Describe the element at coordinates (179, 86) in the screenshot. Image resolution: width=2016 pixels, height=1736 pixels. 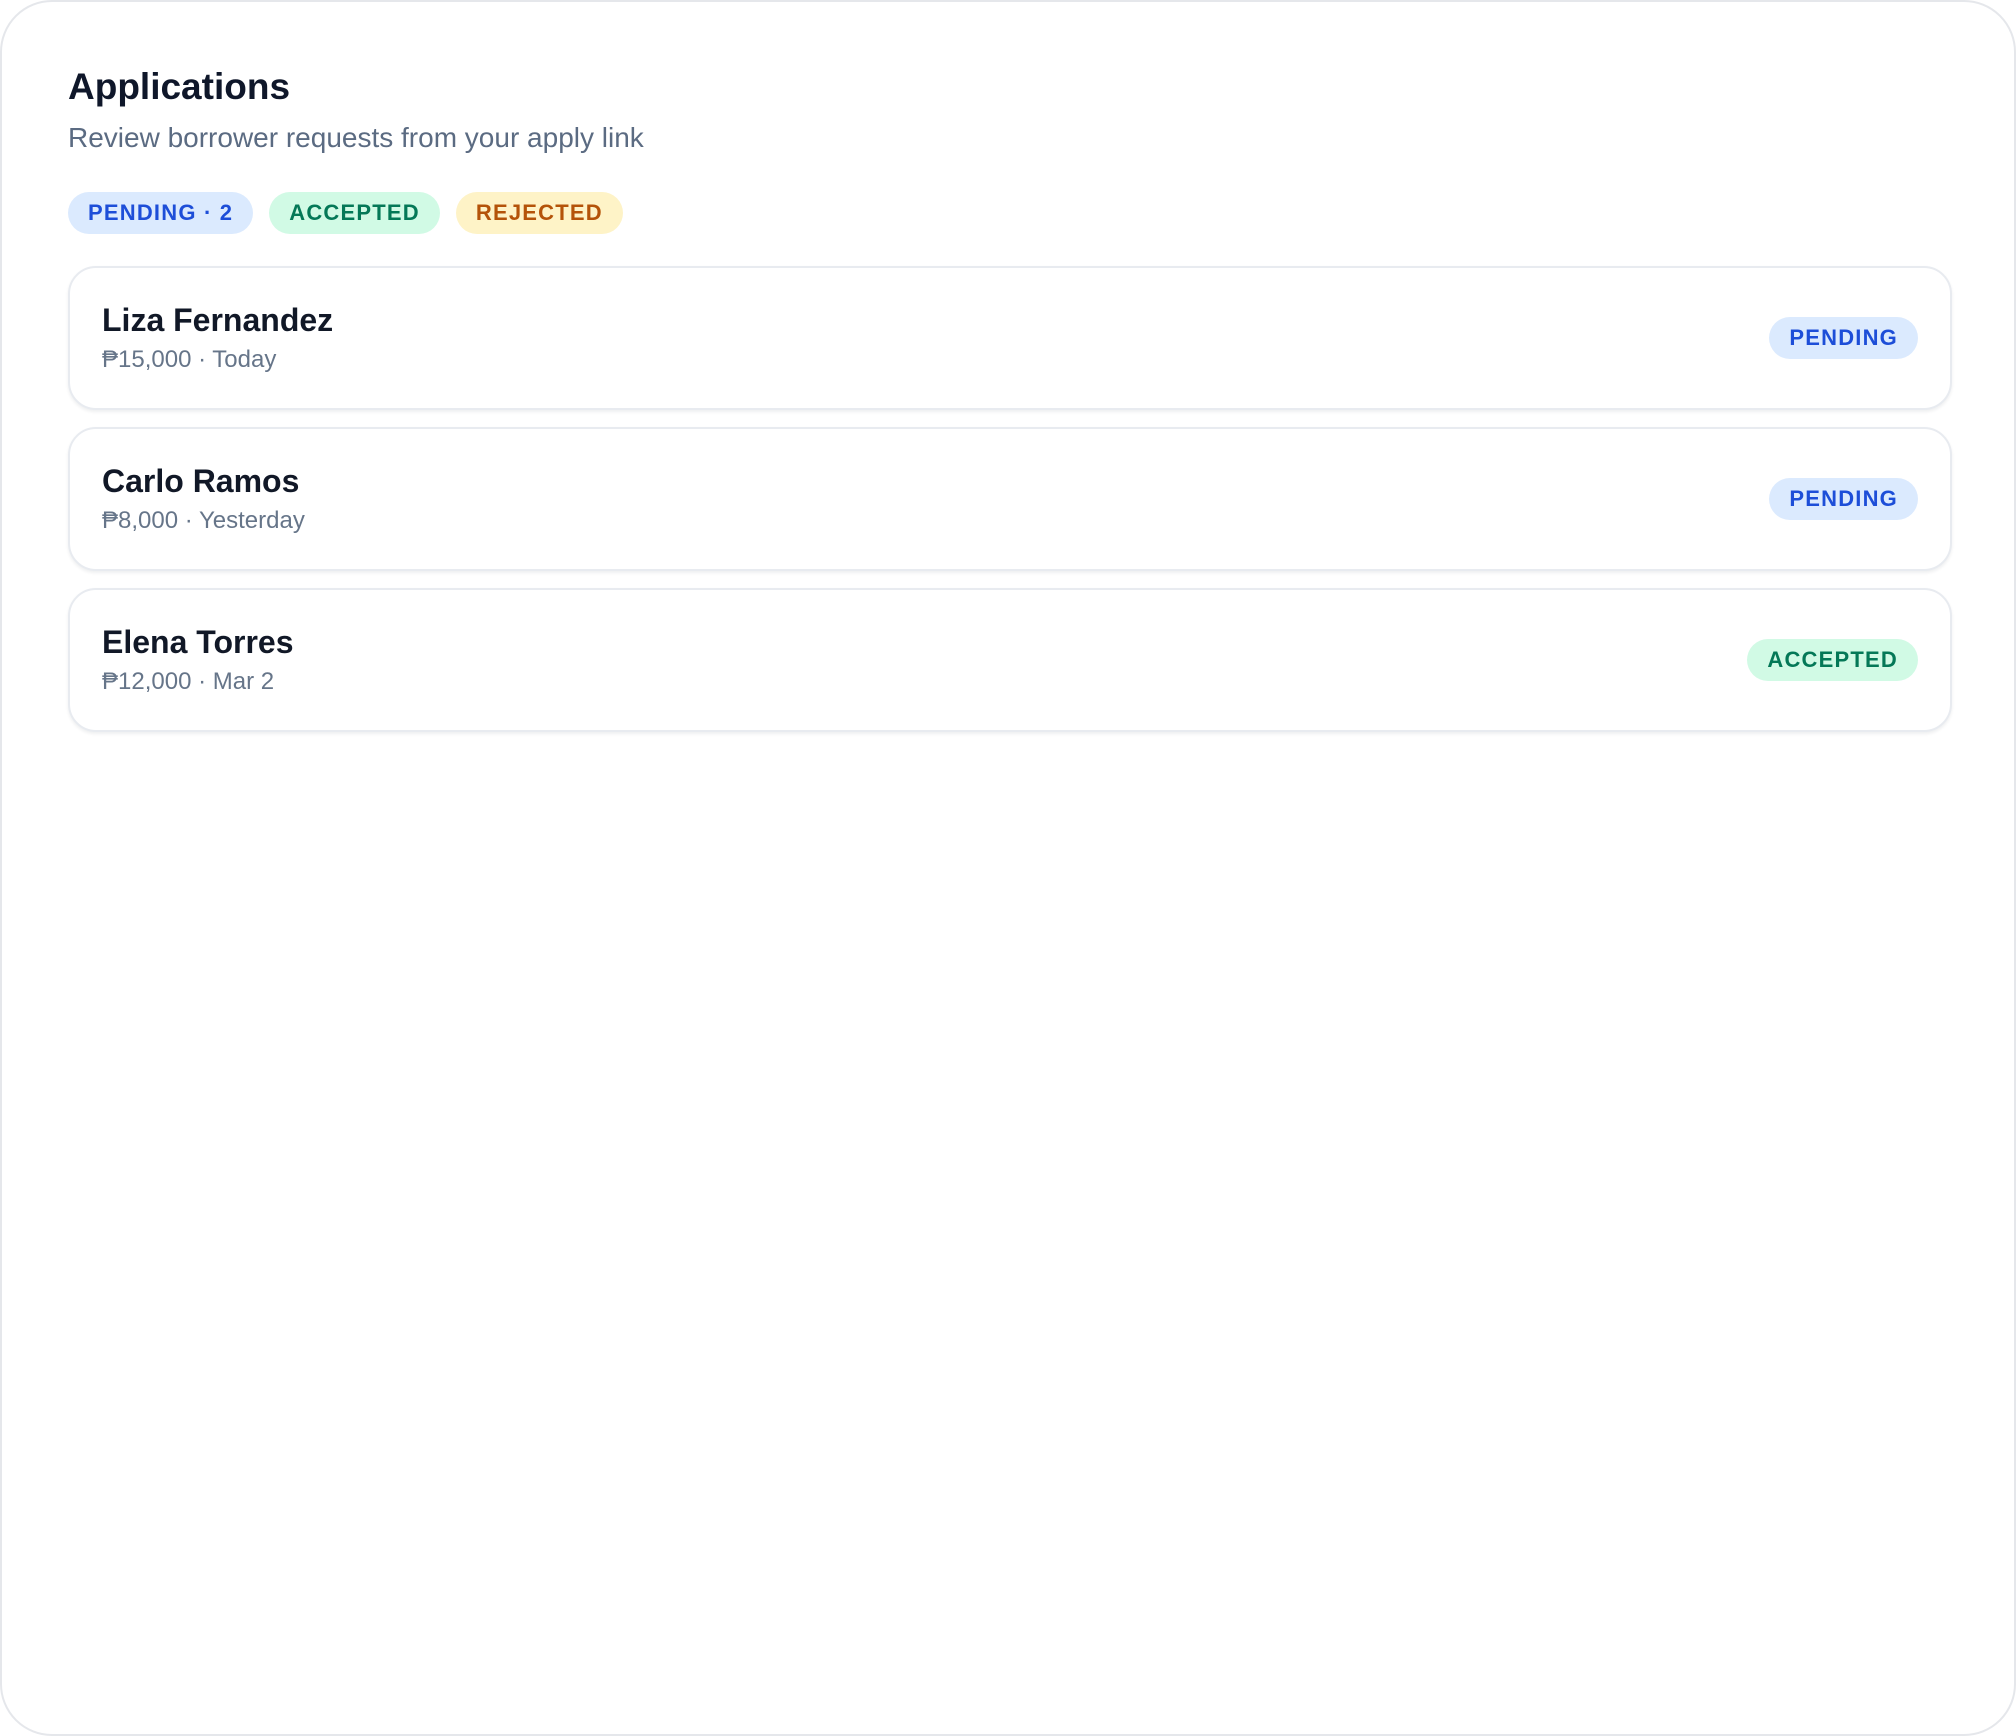
I see `page-title: Applications` at that location.